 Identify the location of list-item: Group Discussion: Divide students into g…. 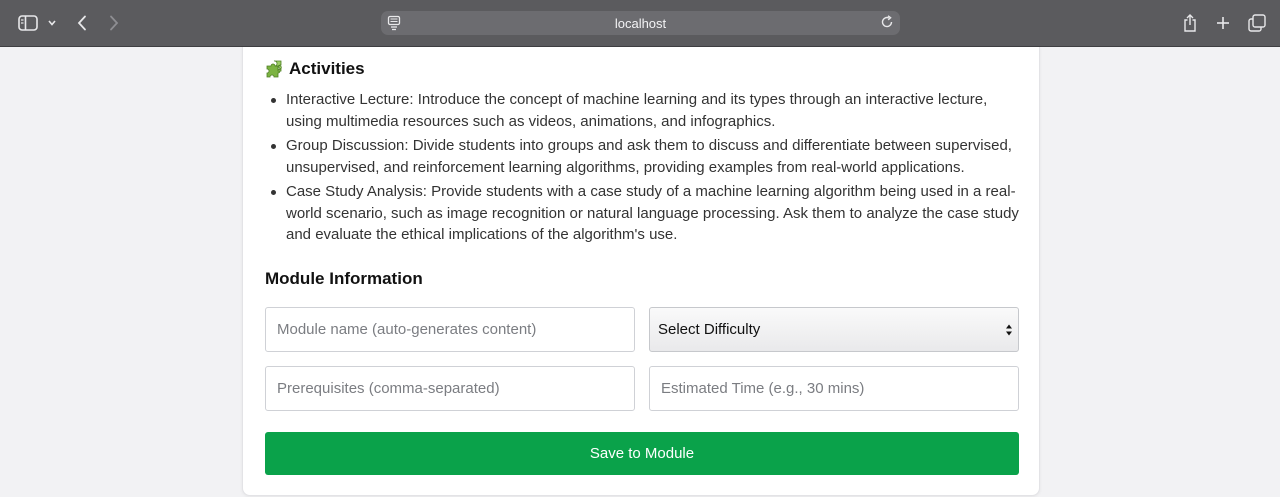
(645, 156).